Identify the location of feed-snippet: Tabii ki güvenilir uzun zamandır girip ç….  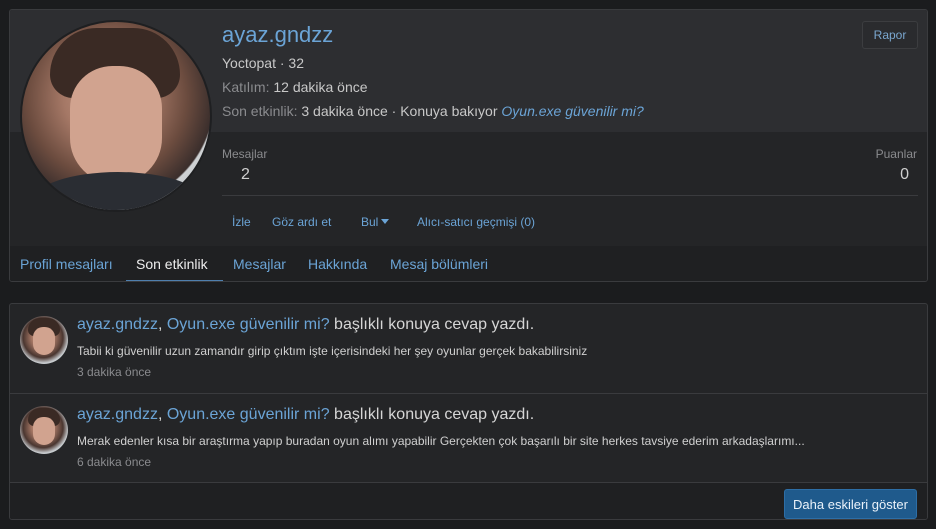
(332, 351).